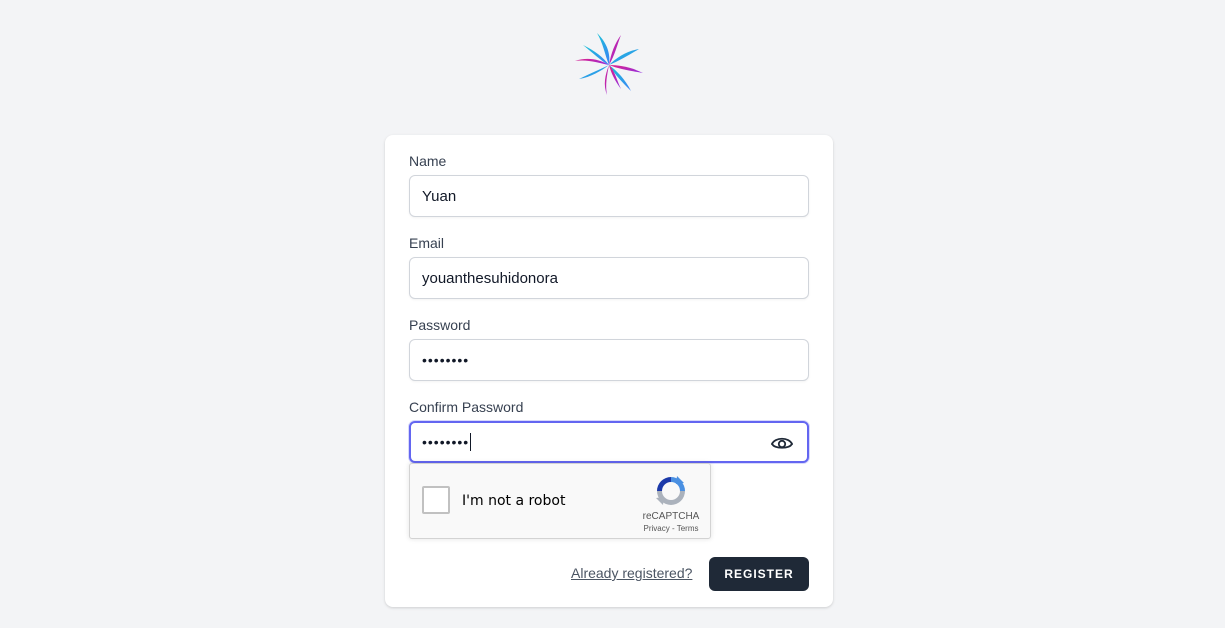 The image size is (1225, 628). I want to click on register-button: REGISTER, so click(759, 574).